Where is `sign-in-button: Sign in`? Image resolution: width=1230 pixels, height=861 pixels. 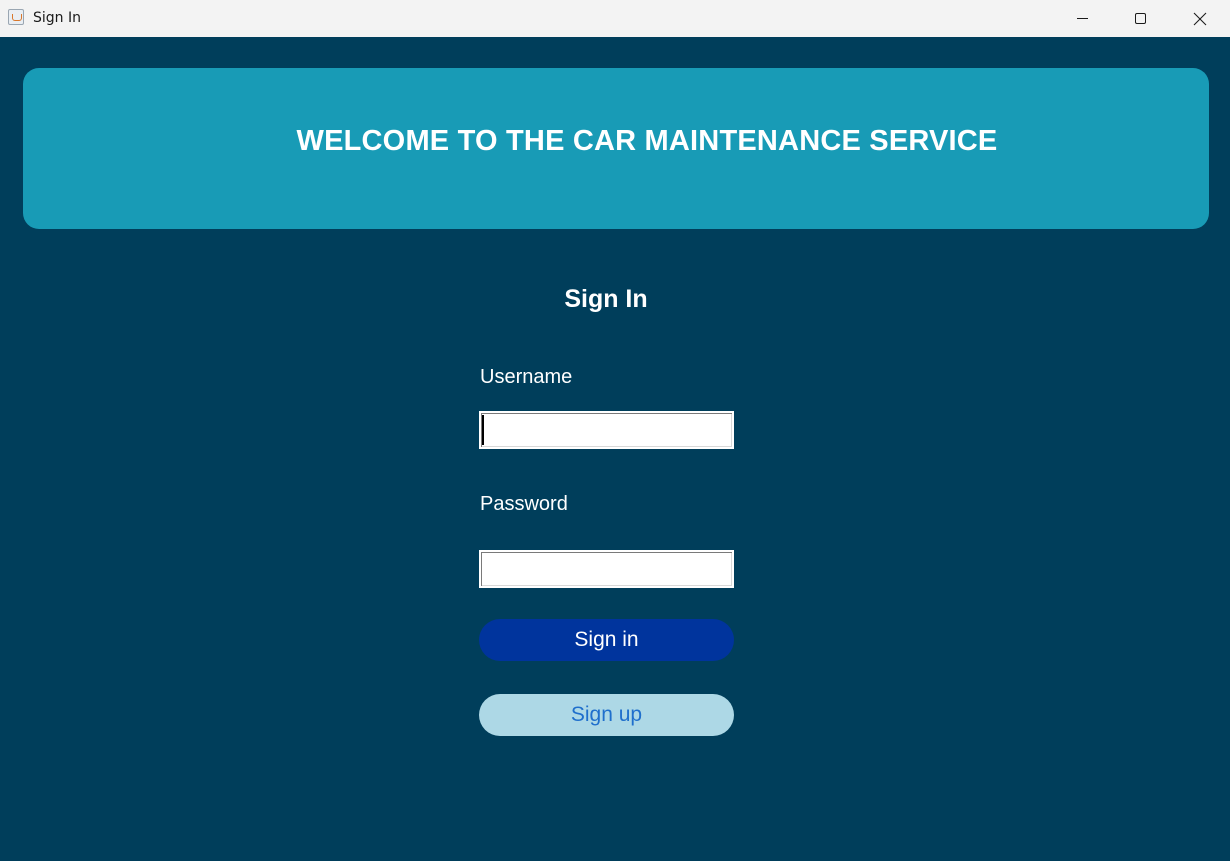 sign-in-button: Sign in is located at coordinates (606, 640).